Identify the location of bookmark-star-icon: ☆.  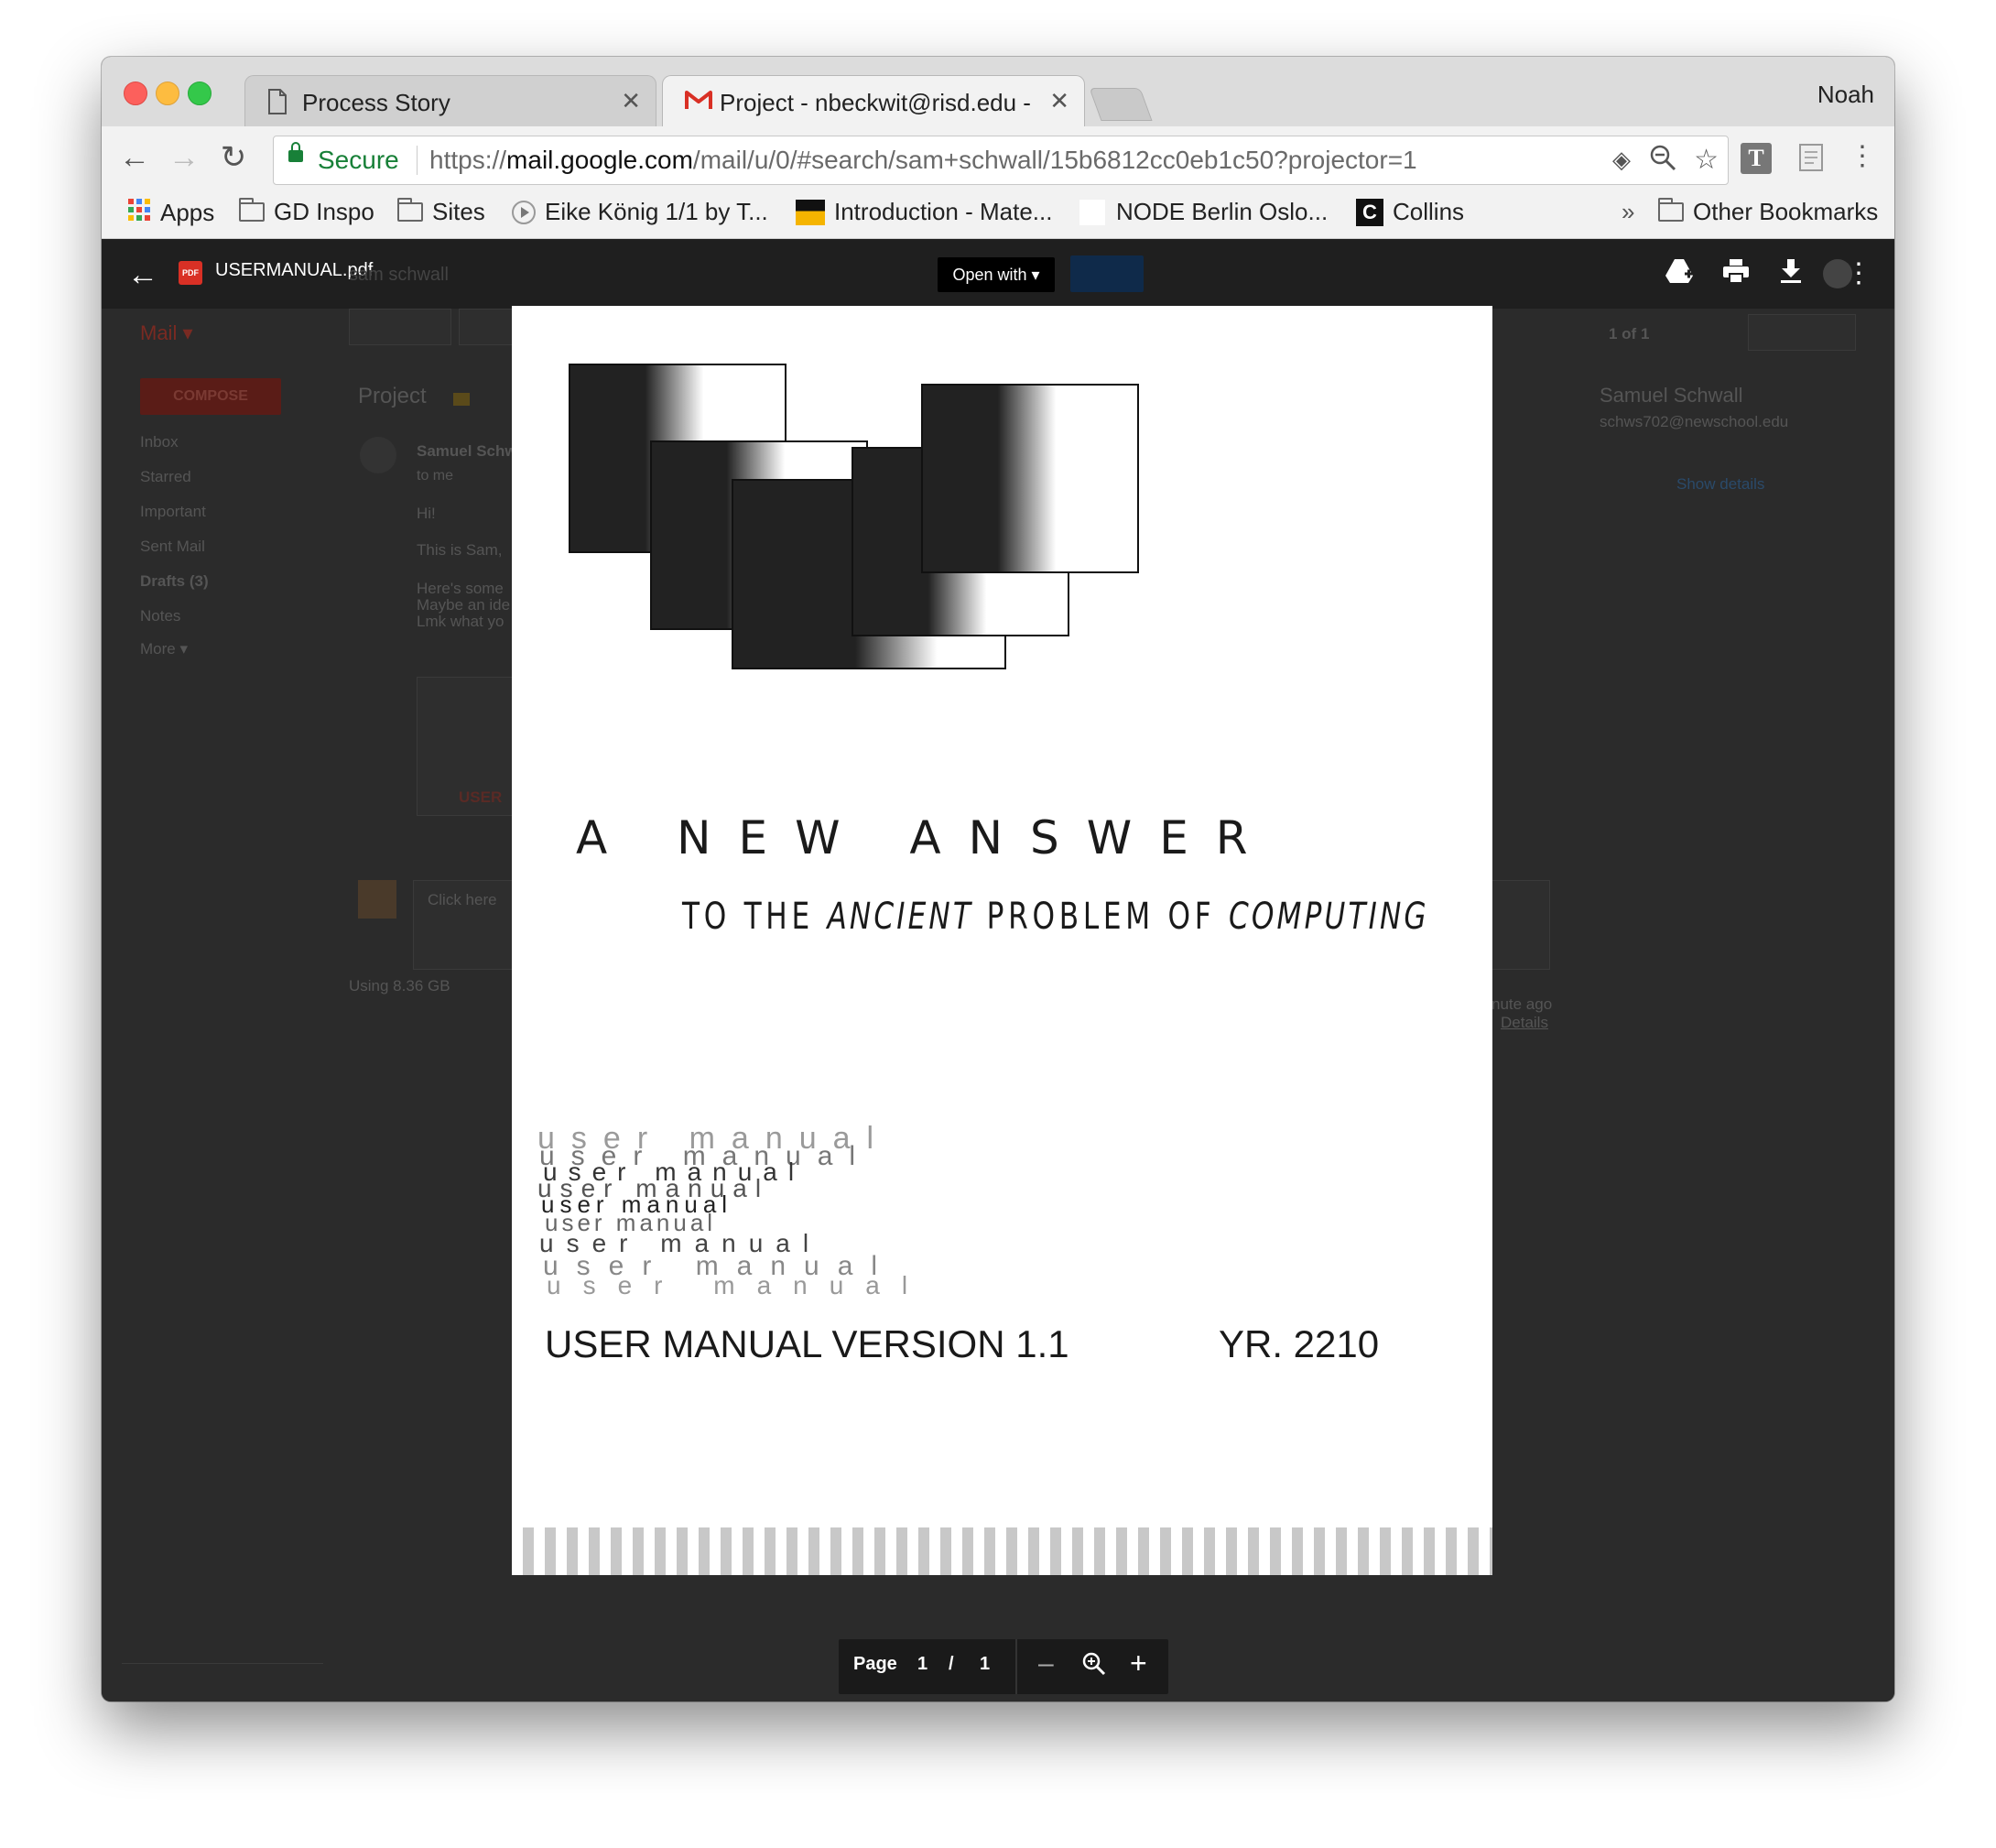
(1707, 160).